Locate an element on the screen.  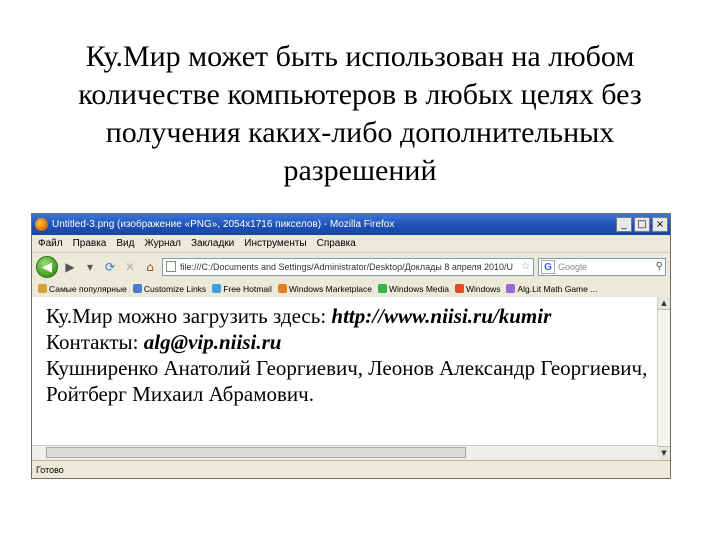
window-controls: _ □ × is located at coordinates (642, 224).